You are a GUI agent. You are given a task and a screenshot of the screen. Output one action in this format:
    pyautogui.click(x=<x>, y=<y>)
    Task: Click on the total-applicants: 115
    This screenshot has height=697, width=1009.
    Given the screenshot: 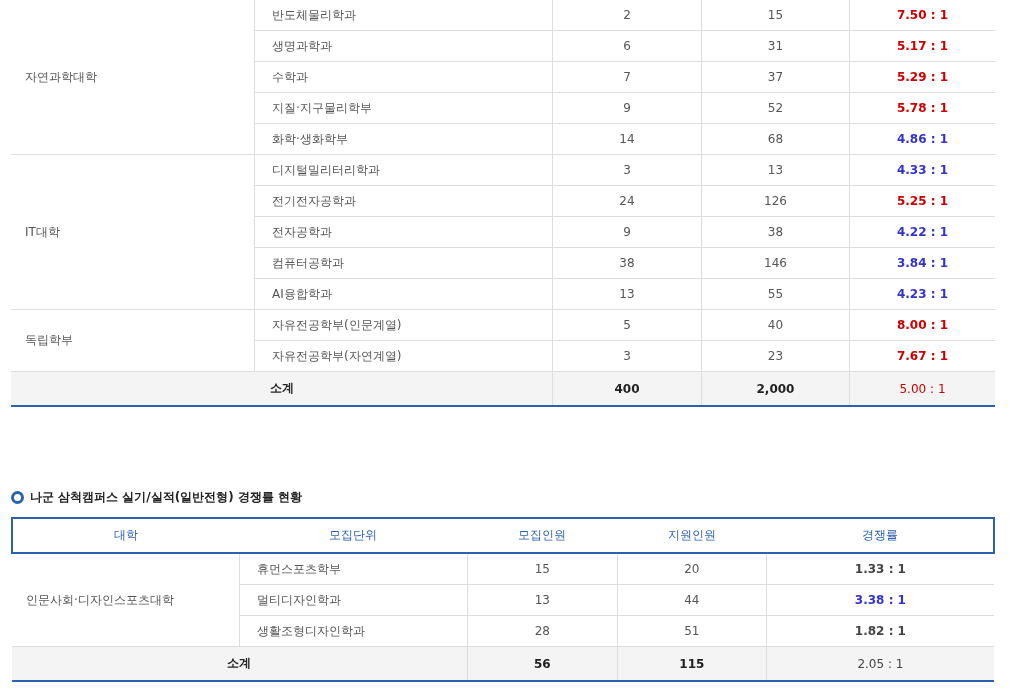 What is the action you would take?
    pyautogui.click(x=692, y=663)
    